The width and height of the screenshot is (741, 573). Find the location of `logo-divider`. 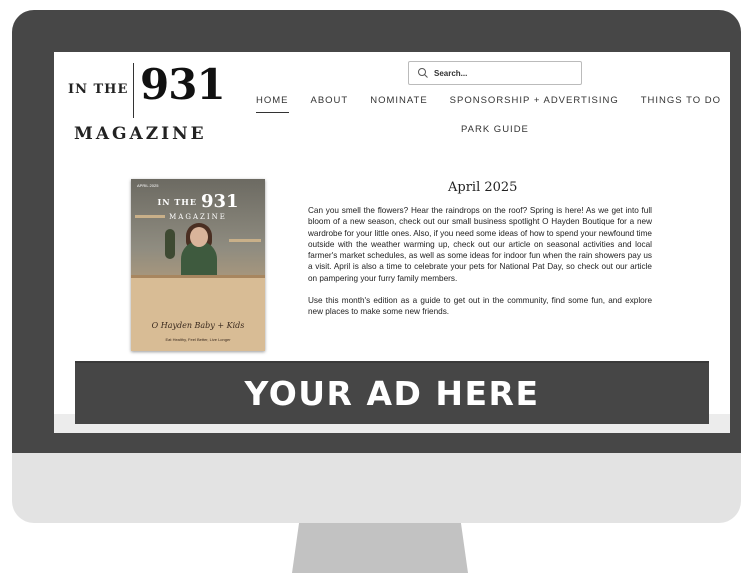

logo-divider is located at coordinates (133, 90).